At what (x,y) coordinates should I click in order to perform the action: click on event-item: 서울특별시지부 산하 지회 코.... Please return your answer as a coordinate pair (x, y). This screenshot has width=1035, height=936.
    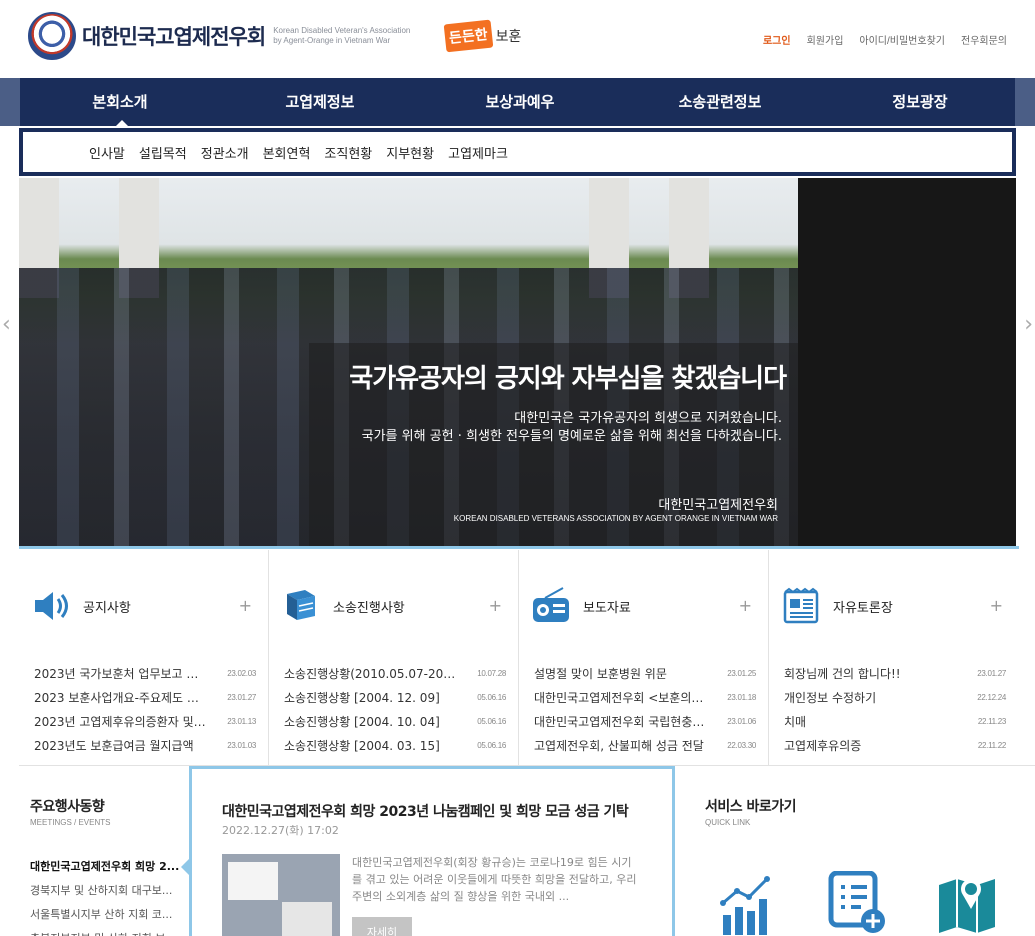
    Looking at the image, I should click on (105, 915).